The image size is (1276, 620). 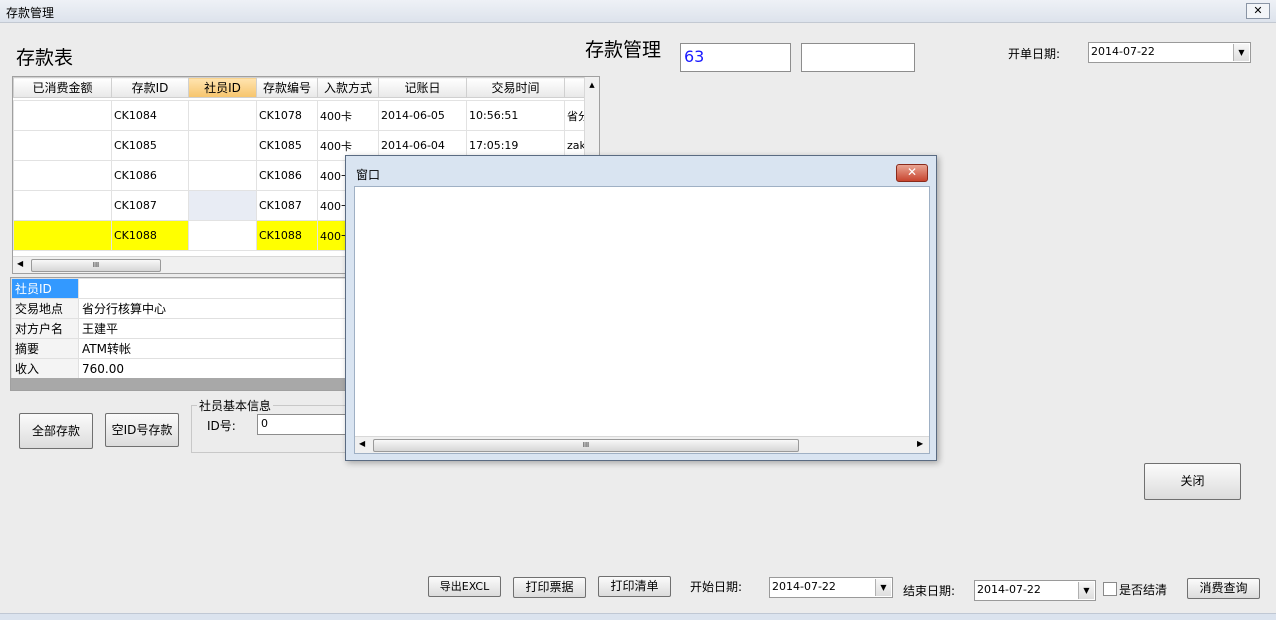 What do you see at coordinates (45, 58) in the screenshot?
I see `list-title: 存款表` at bounding box center [45, 58].